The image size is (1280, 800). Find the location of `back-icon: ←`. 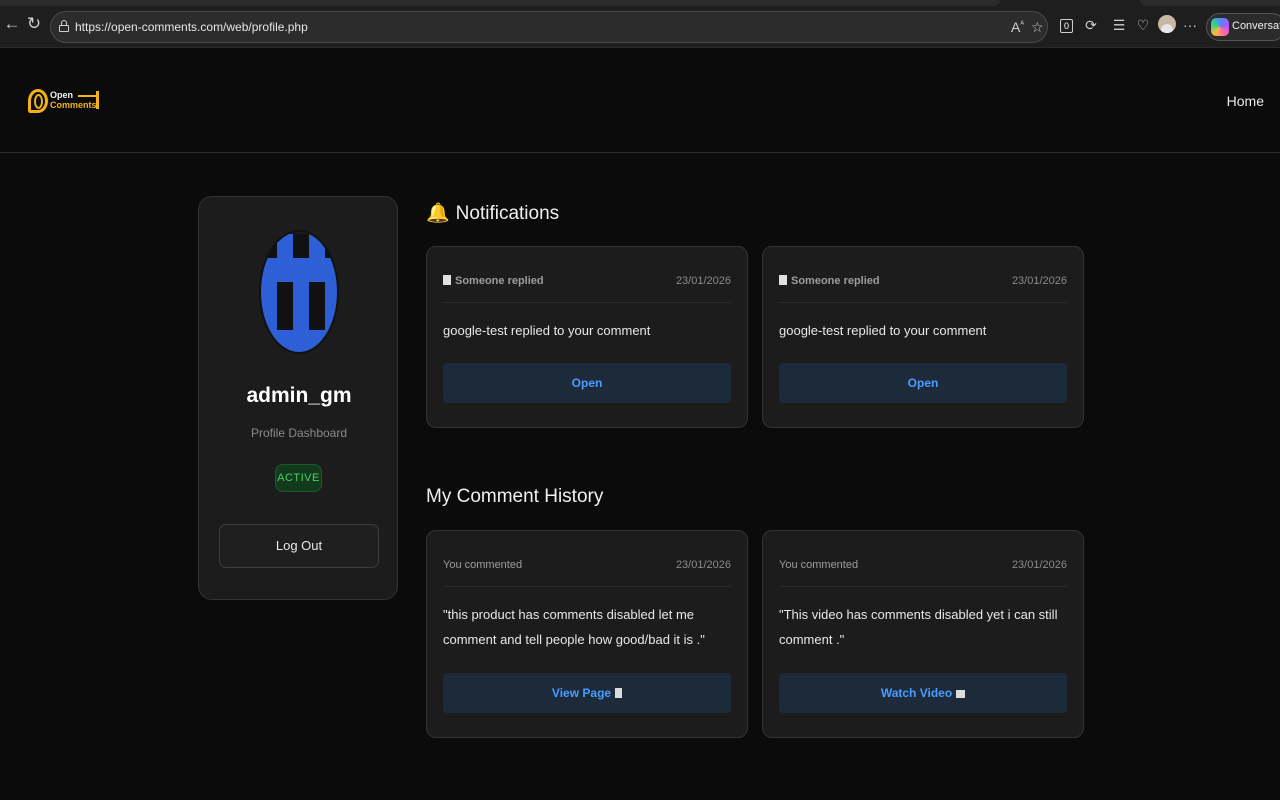

back-icon: ← is located at coordinates (12, 24).